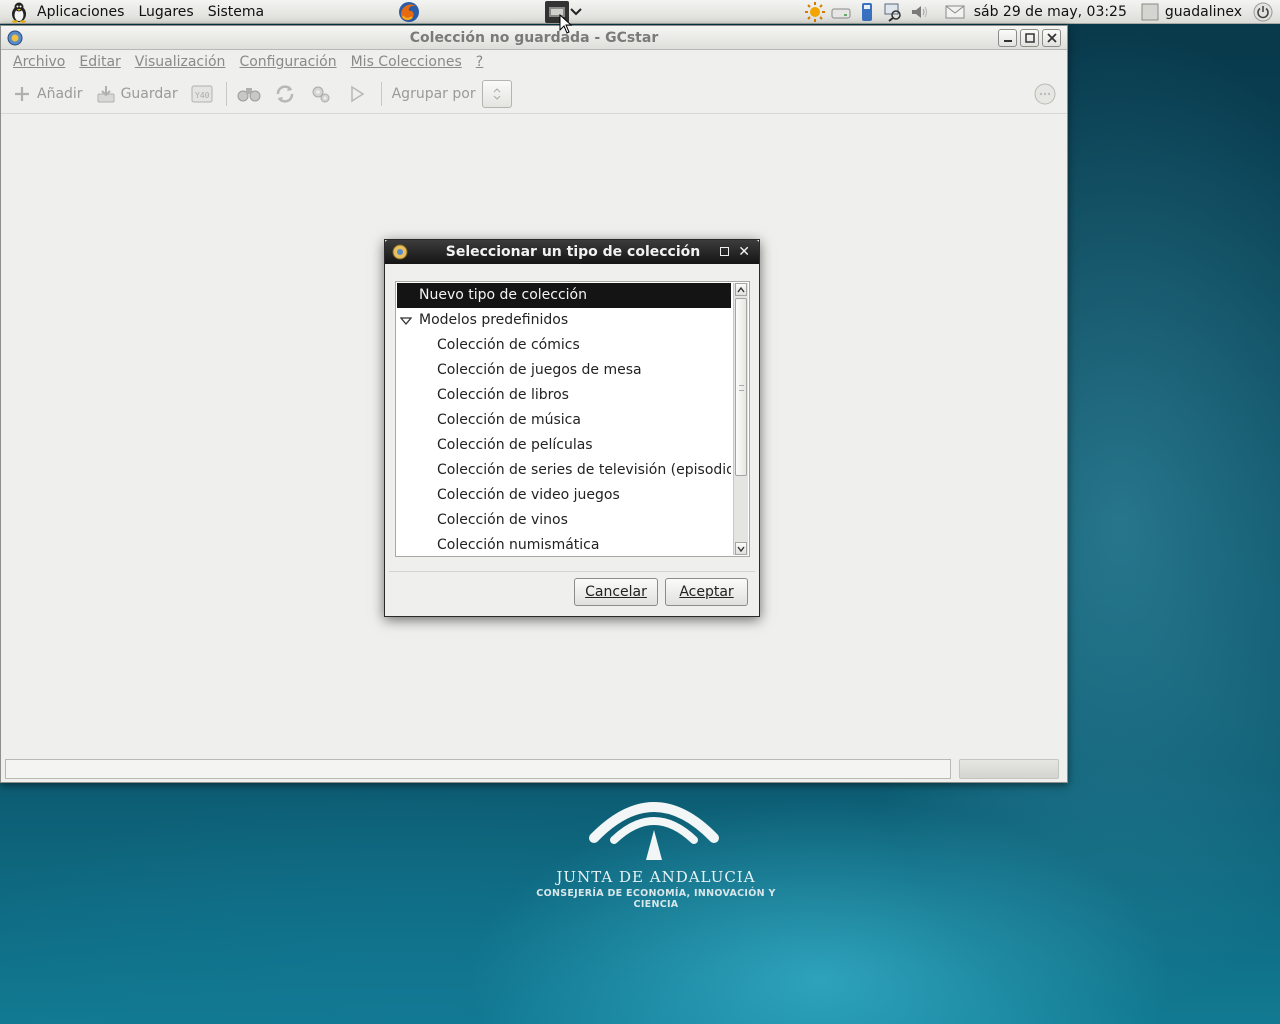 The width and height of the screenshot is (1280, 1024). What do you see at coordinates (99, 62) in the screenshot?
I see `menu-editar: Editar` at bounding box center [99, 62].